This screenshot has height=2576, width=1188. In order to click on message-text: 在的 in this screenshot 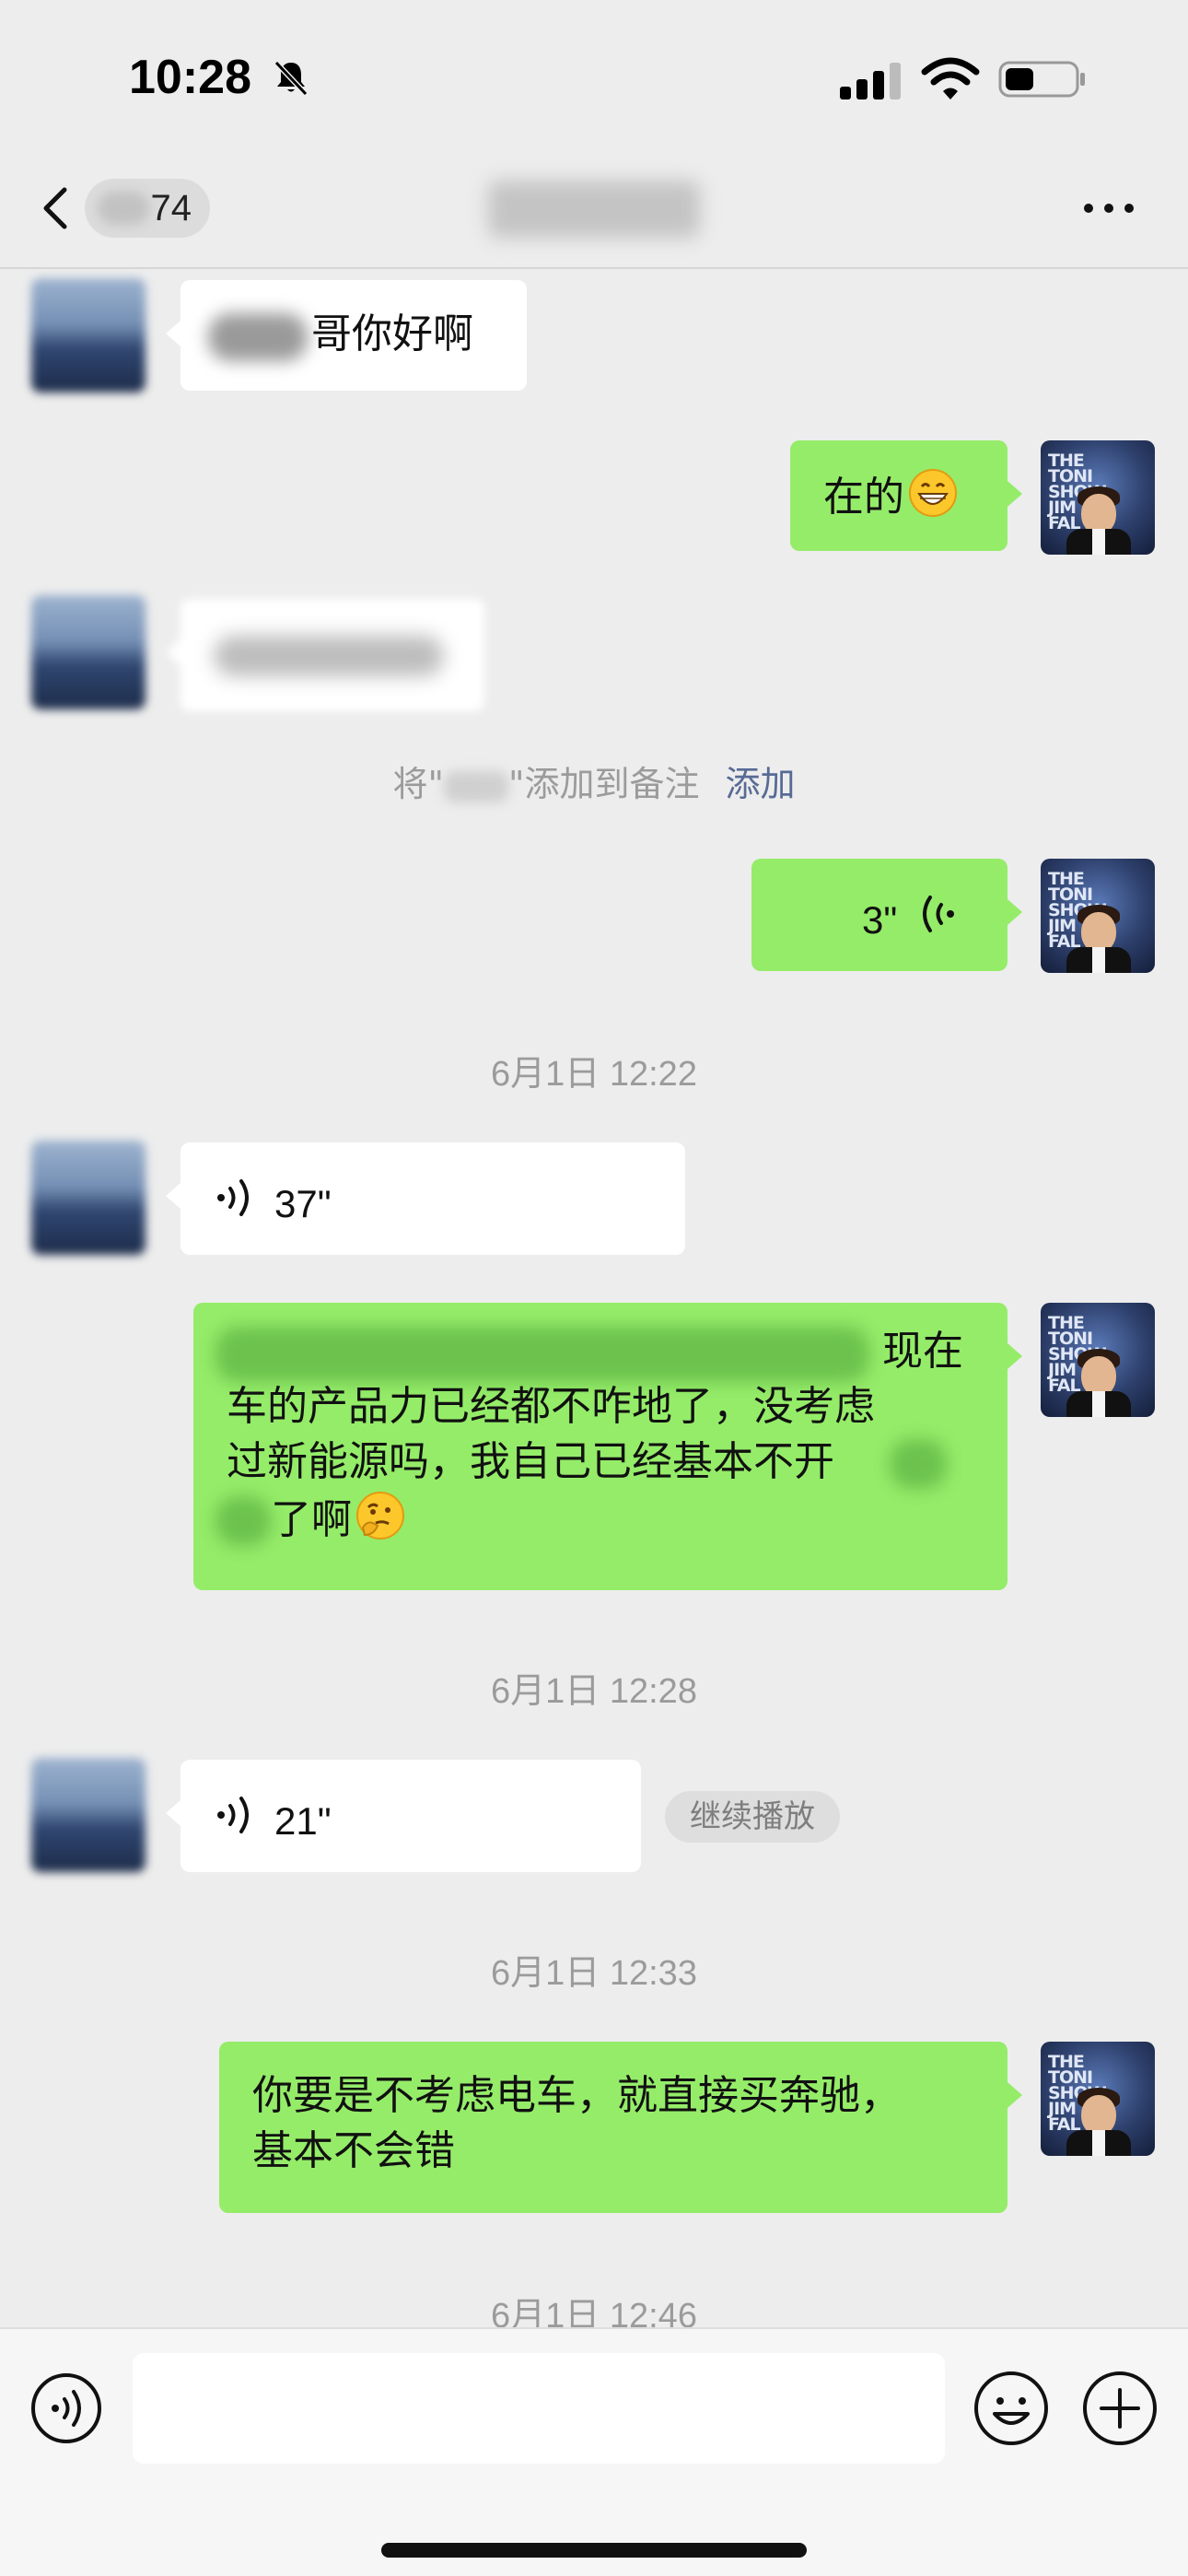, I will do `click(863, 497)`.